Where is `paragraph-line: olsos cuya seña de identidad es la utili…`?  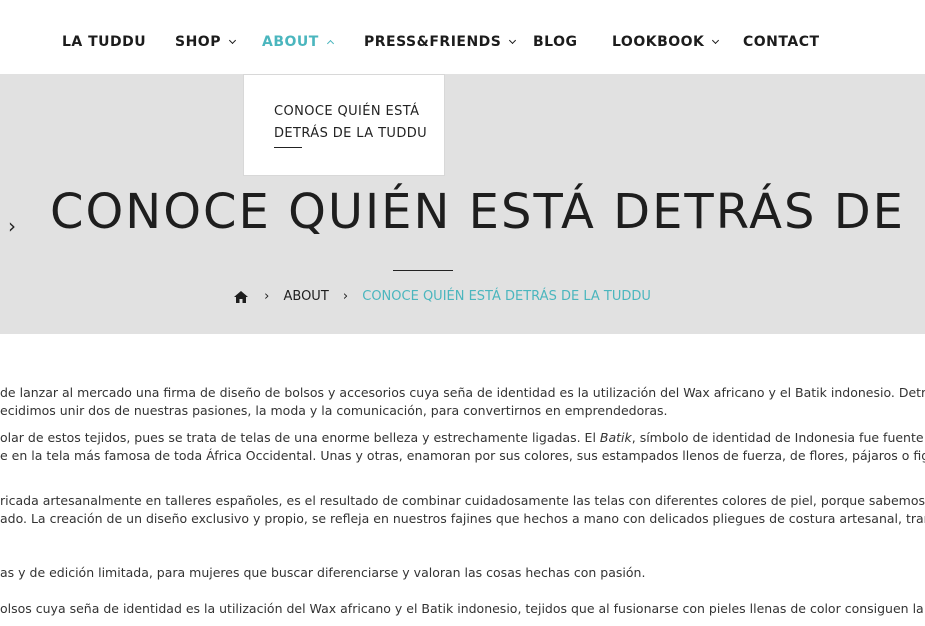
paragraph-line: olsos cuya seña de identidad es la utili… is located at coordinates (462, 608).